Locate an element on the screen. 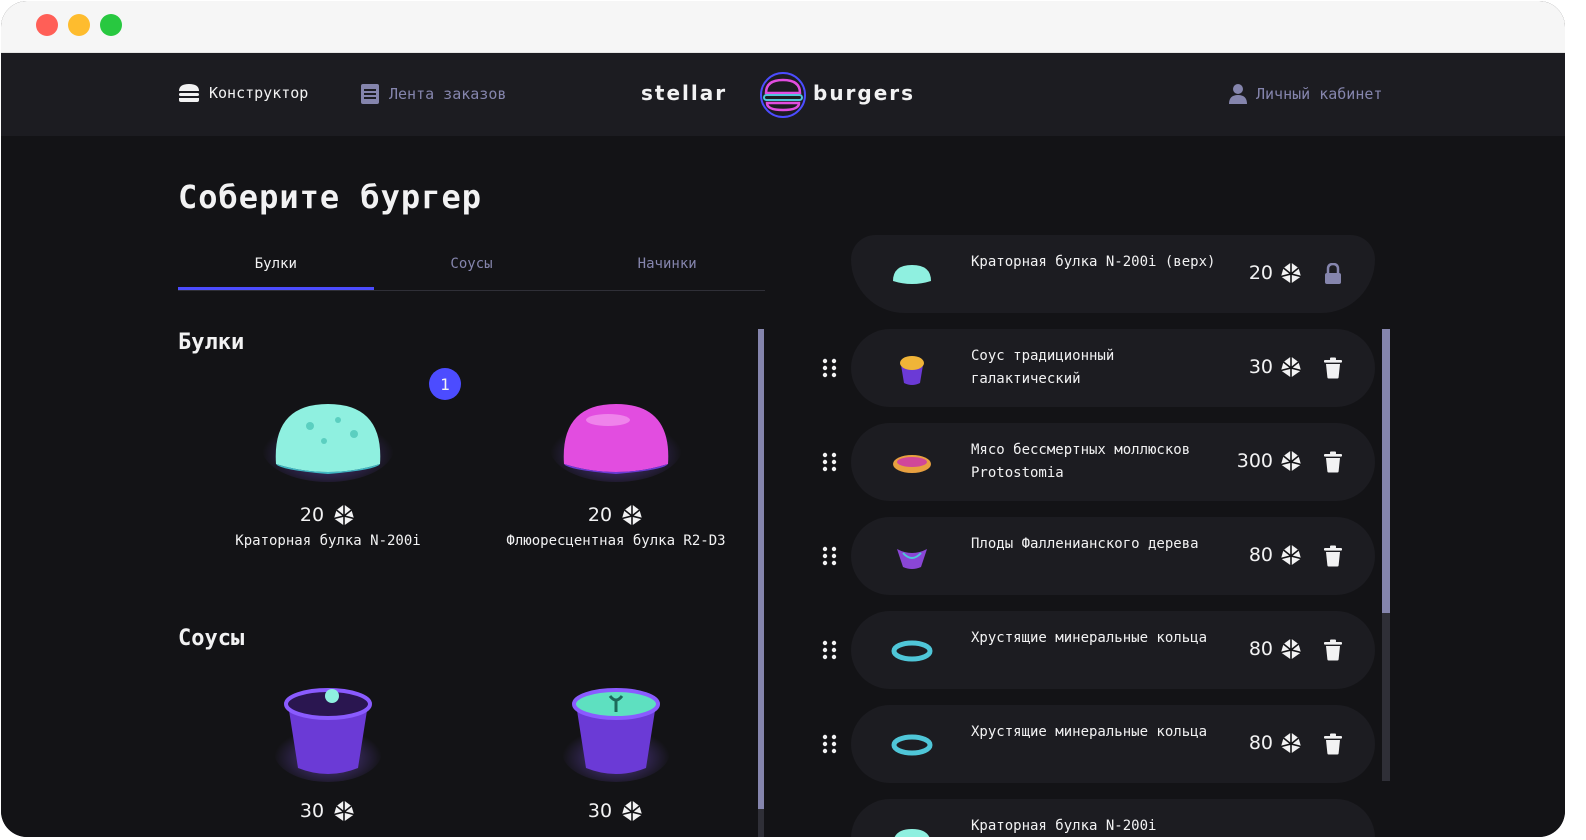 The height and width of the screenshot is (840, 1586). fallenian-fruit-thumb is located at coordinates (912, 559).